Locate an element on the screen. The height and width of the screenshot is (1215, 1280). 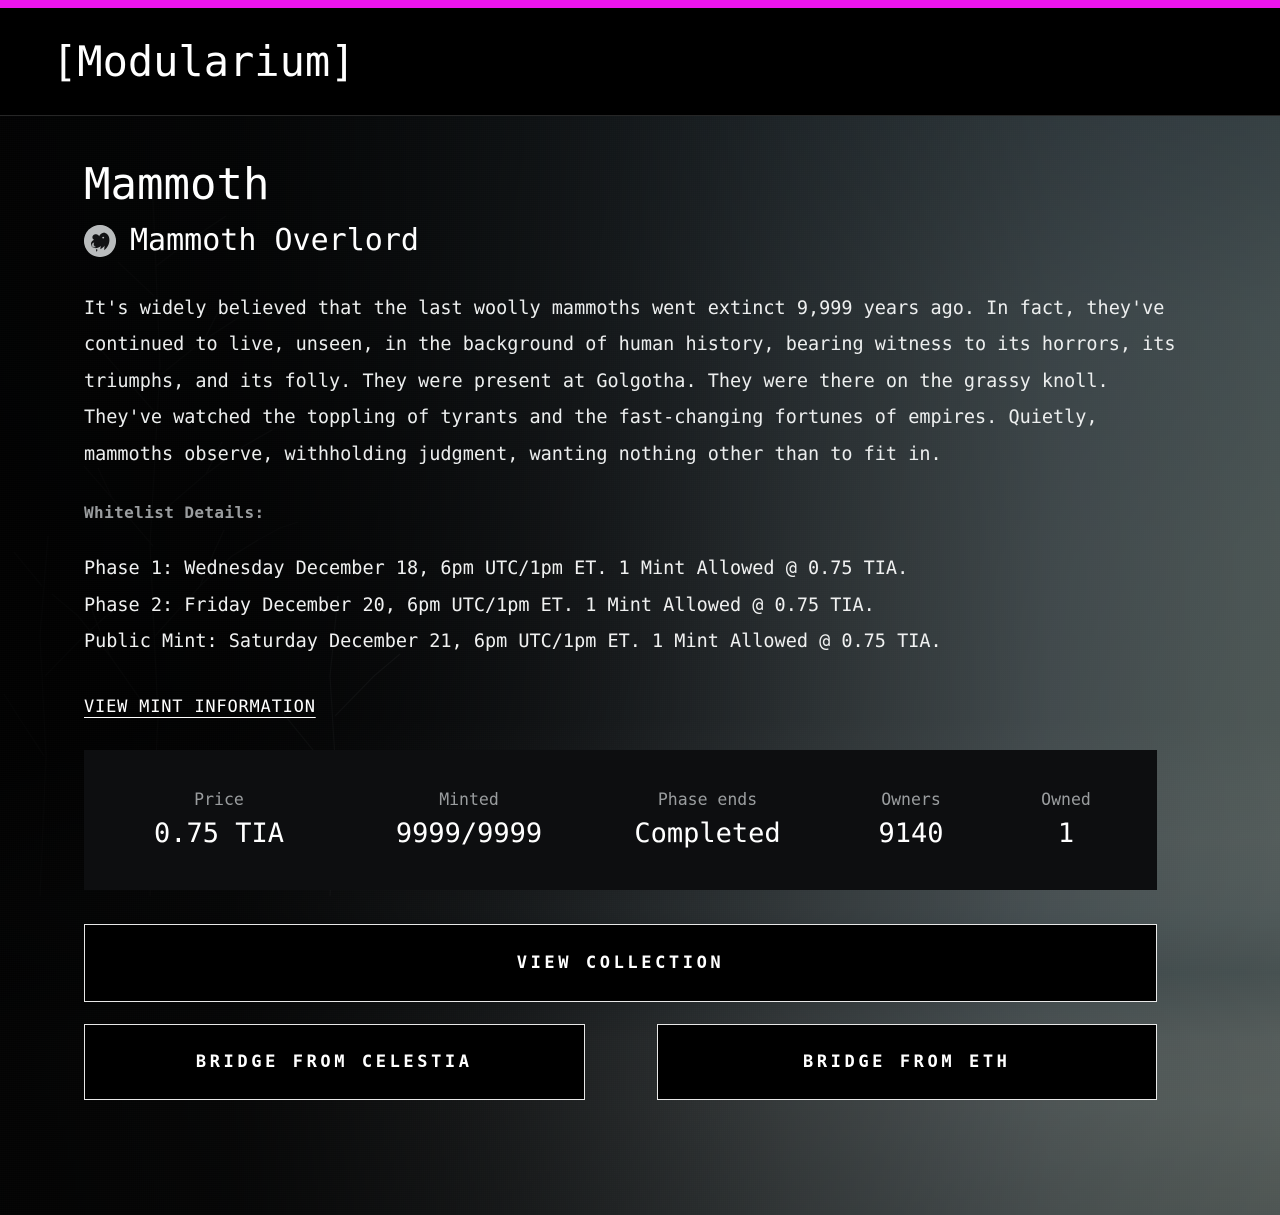
stat-value: 1 is located at coordinates (1066, 834).